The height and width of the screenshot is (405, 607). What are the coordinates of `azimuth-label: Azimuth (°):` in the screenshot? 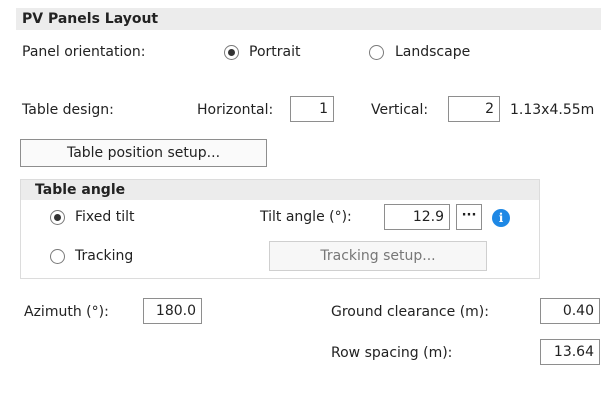 It's located at (66, 312).